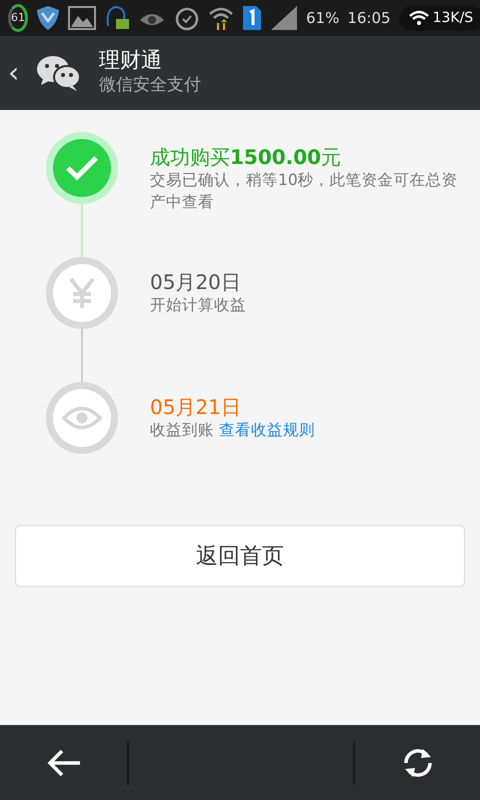 This screenshot has height=800, width=480. Describe the element at coordinates (82, 293) in the screenshot. I see `yen-icon` at that location.